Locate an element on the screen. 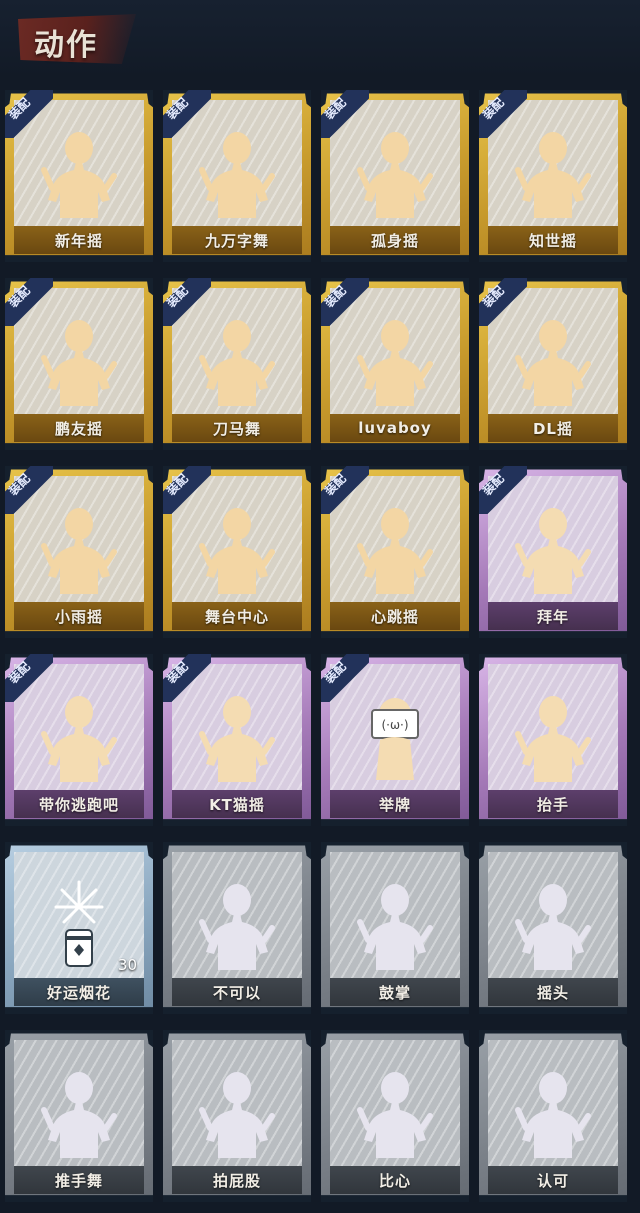 This screenshot has height=1213, width=640. emote-name: KT猫摇 is located at coordinates (237, 804).